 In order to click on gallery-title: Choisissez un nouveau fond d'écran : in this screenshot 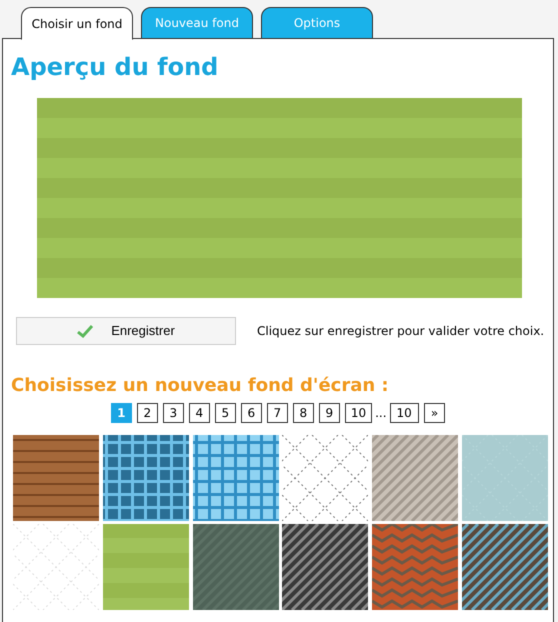, I will do `click(200, 386)`.